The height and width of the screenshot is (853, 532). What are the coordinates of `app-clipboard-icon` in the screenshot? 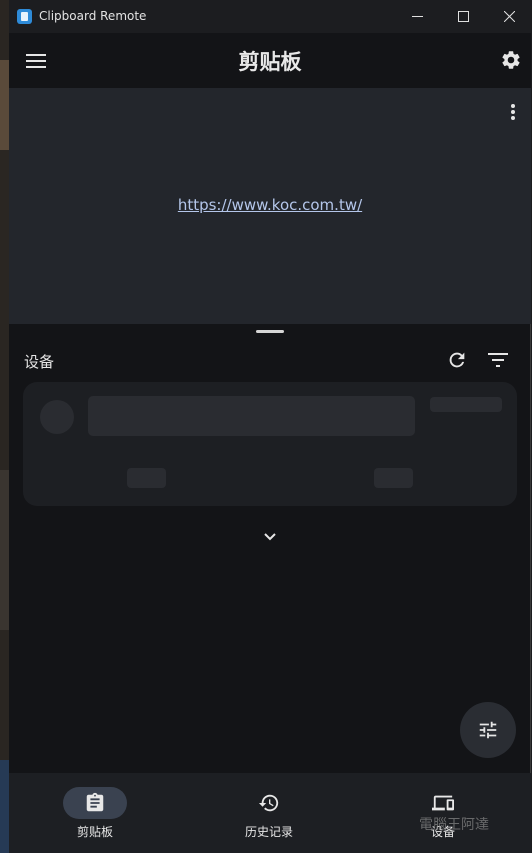 It's located at (24, 16).